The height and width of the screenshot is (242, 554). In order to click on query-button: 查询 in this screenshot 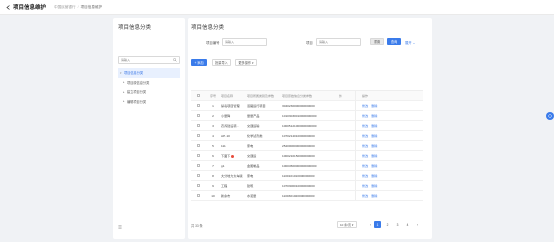, I will do `click(394, 41)`.